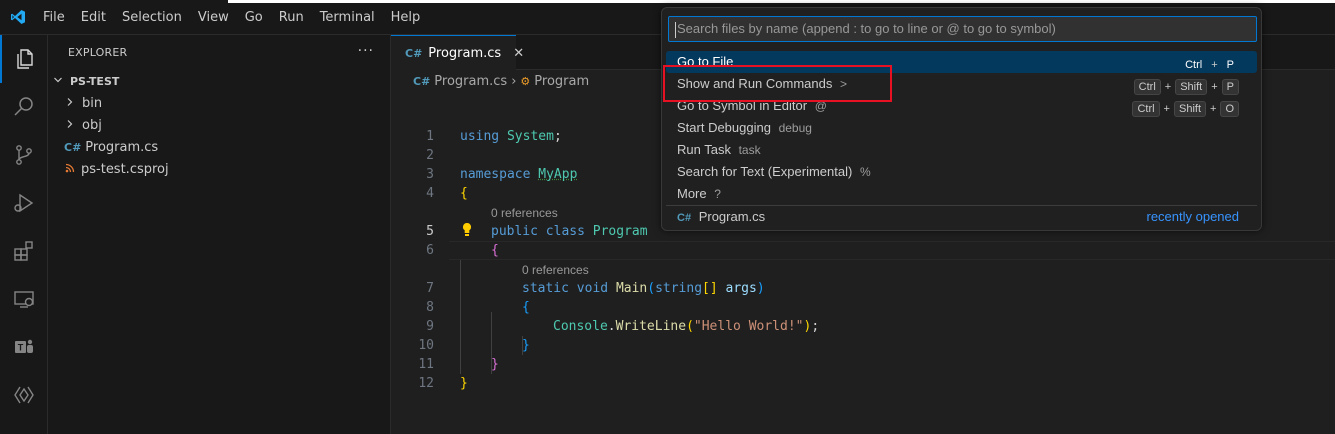  Describe the element at coordinates (732, 216) in the screenshot. I see `item-label: Program.cs` at that location.